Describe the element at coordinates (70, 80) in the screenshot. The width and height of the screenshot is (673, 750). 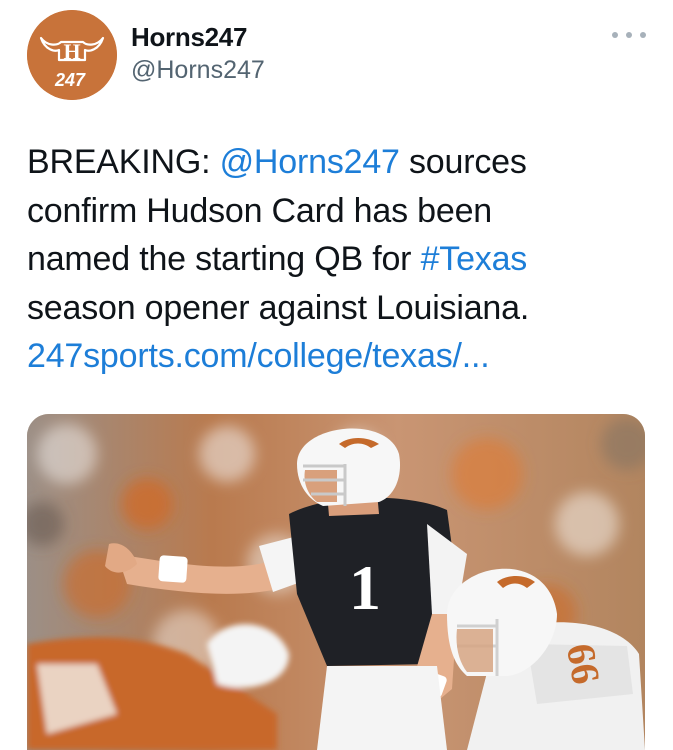
I see `avatar-text: 247` at that location.